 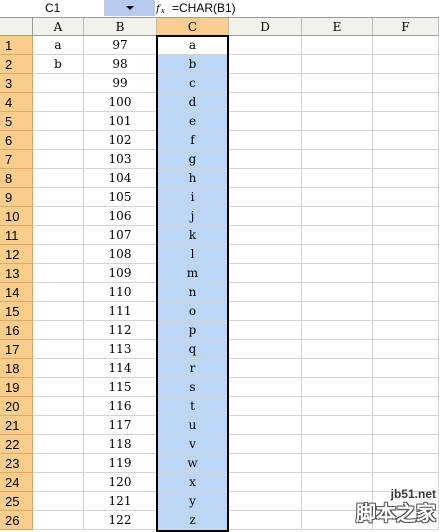 I want to click on cell-f6, so click(x=406, y=140).